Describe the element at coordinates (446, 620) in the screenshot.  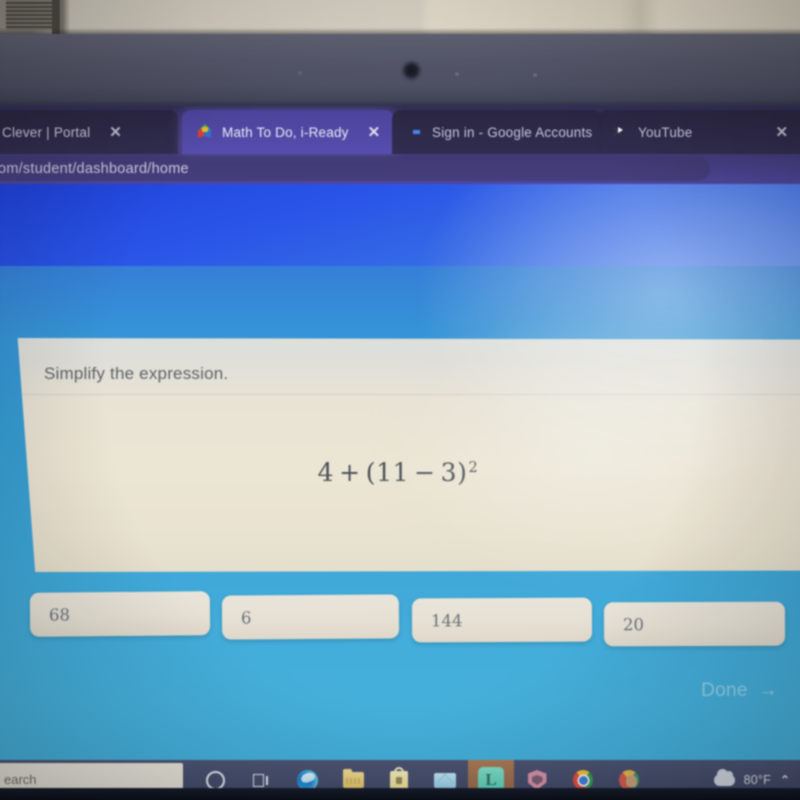
I see `answer-choice-label: 144` at that location.